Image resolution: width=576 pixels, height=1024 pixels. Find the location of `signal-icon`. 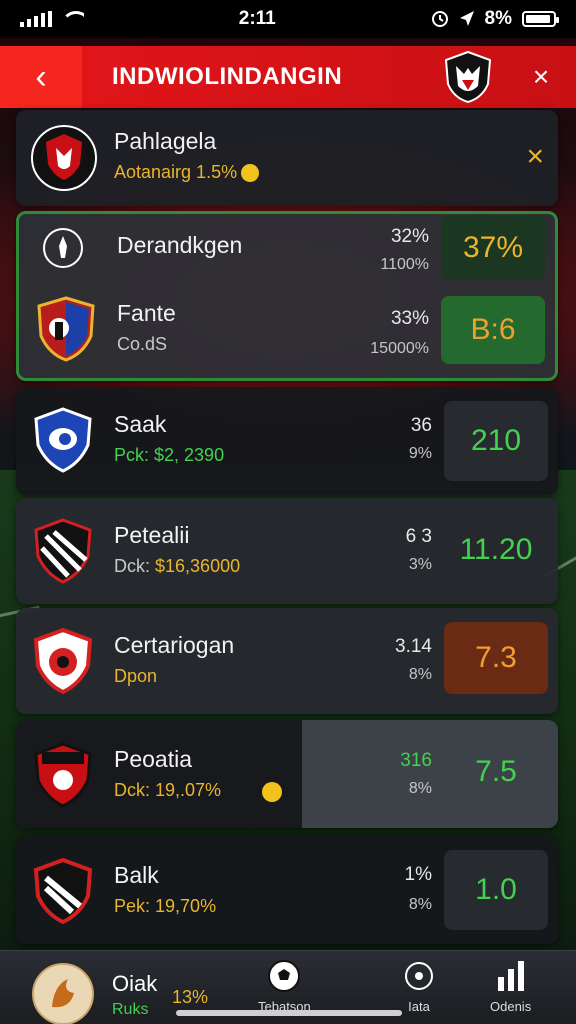

signal-icon is located at coordinates (36, 19).